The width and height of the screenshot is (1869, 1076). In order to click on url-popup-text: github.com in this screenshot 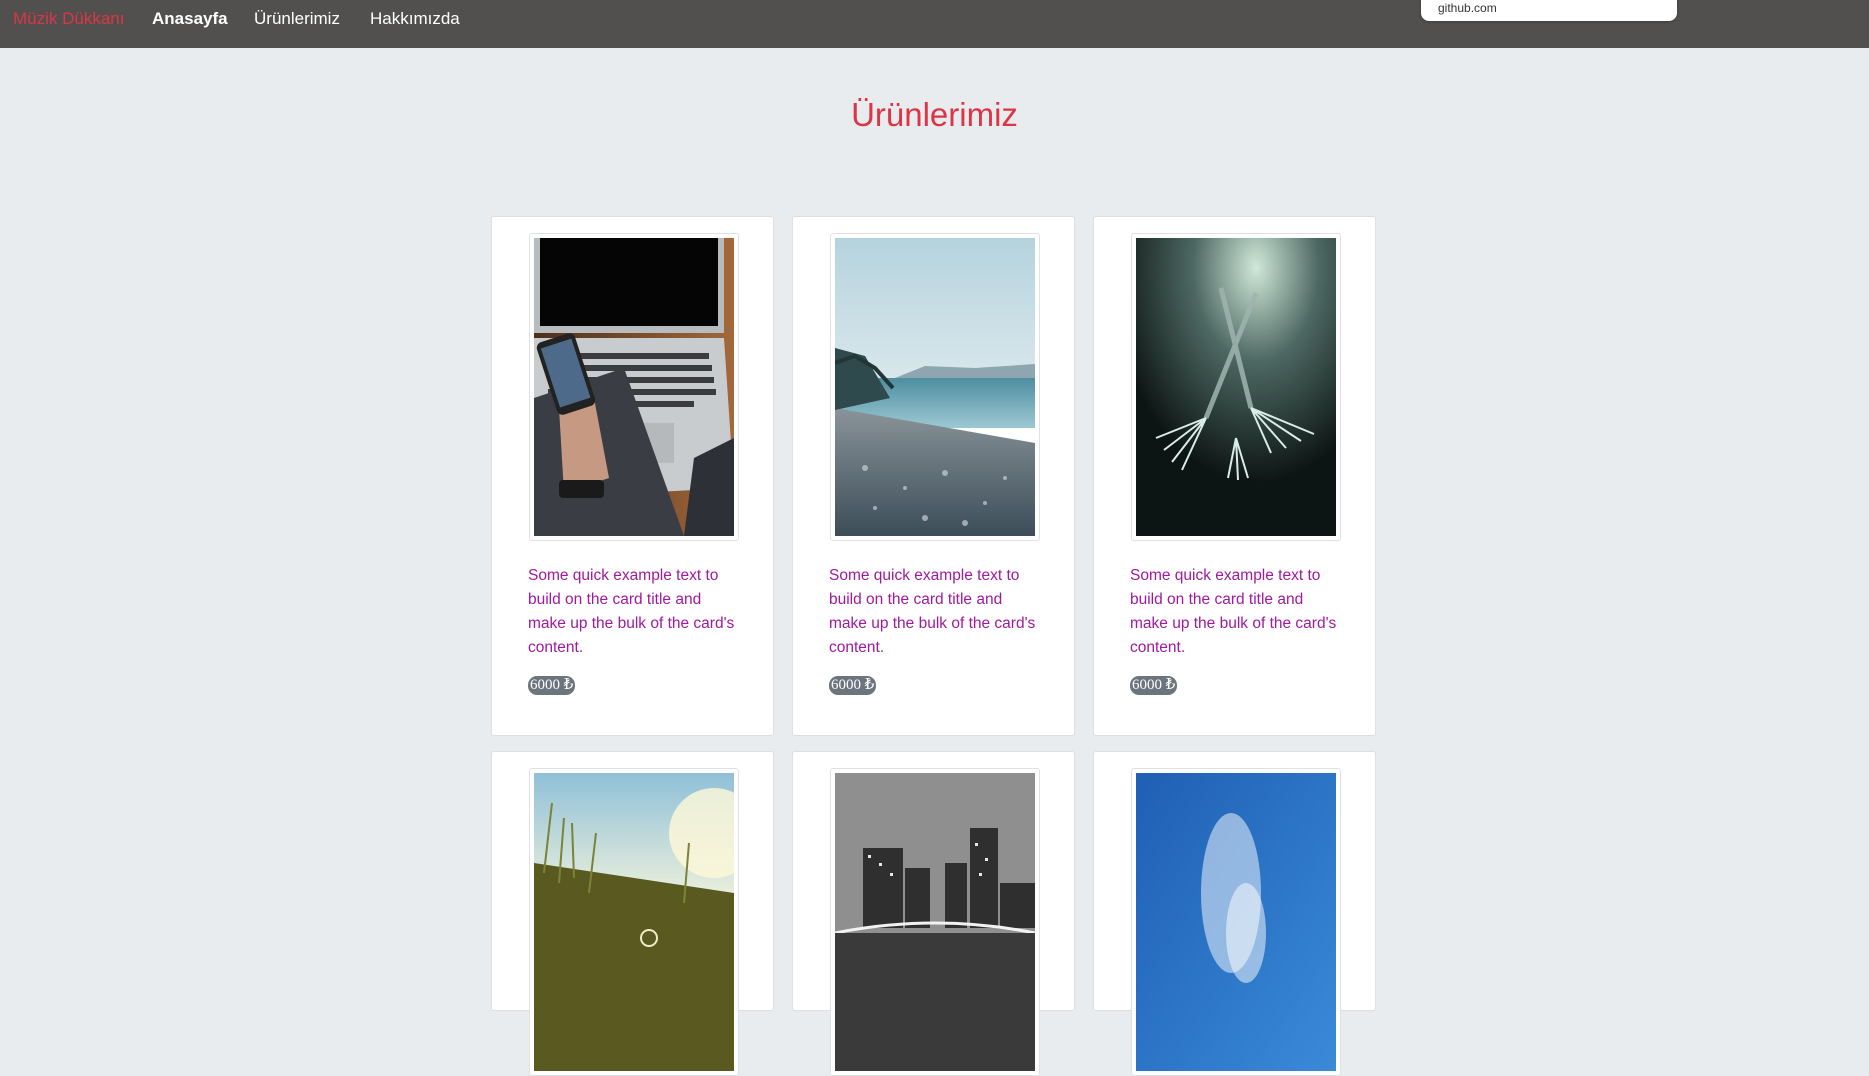, I will do `click(1467, 8)`.